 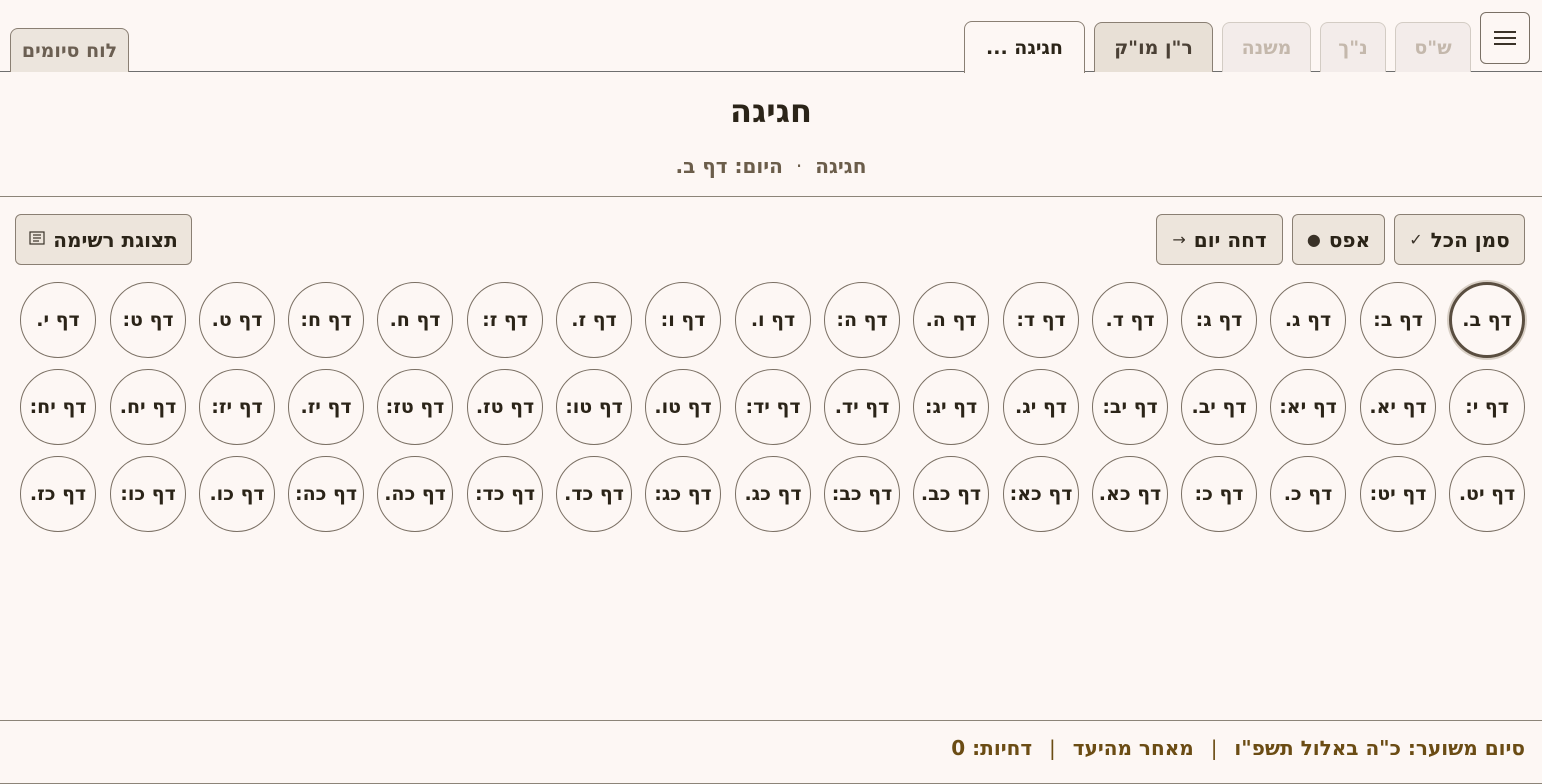 I want to click on daf-circle: דף כה., so click(x=415, y=494).